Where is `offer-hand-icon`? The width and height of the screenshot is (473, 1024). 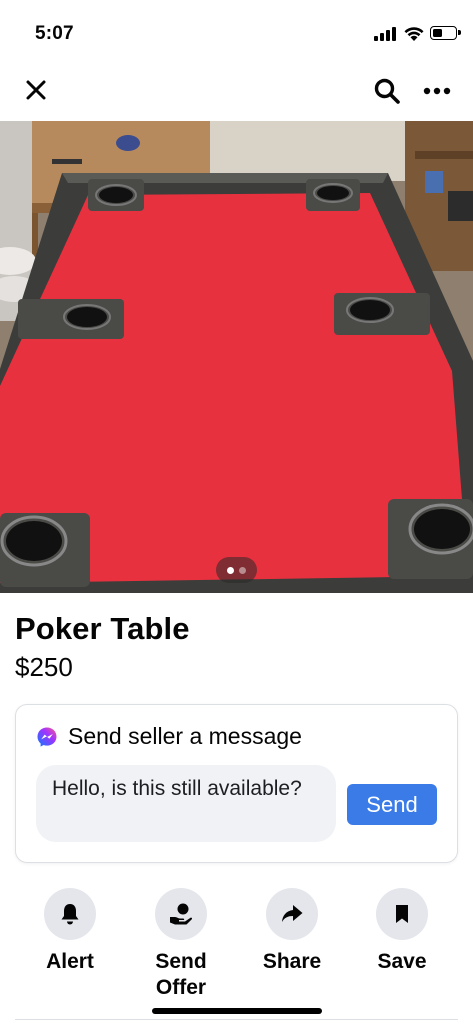 offer-hand-icon is located at coordinates (181, 914).